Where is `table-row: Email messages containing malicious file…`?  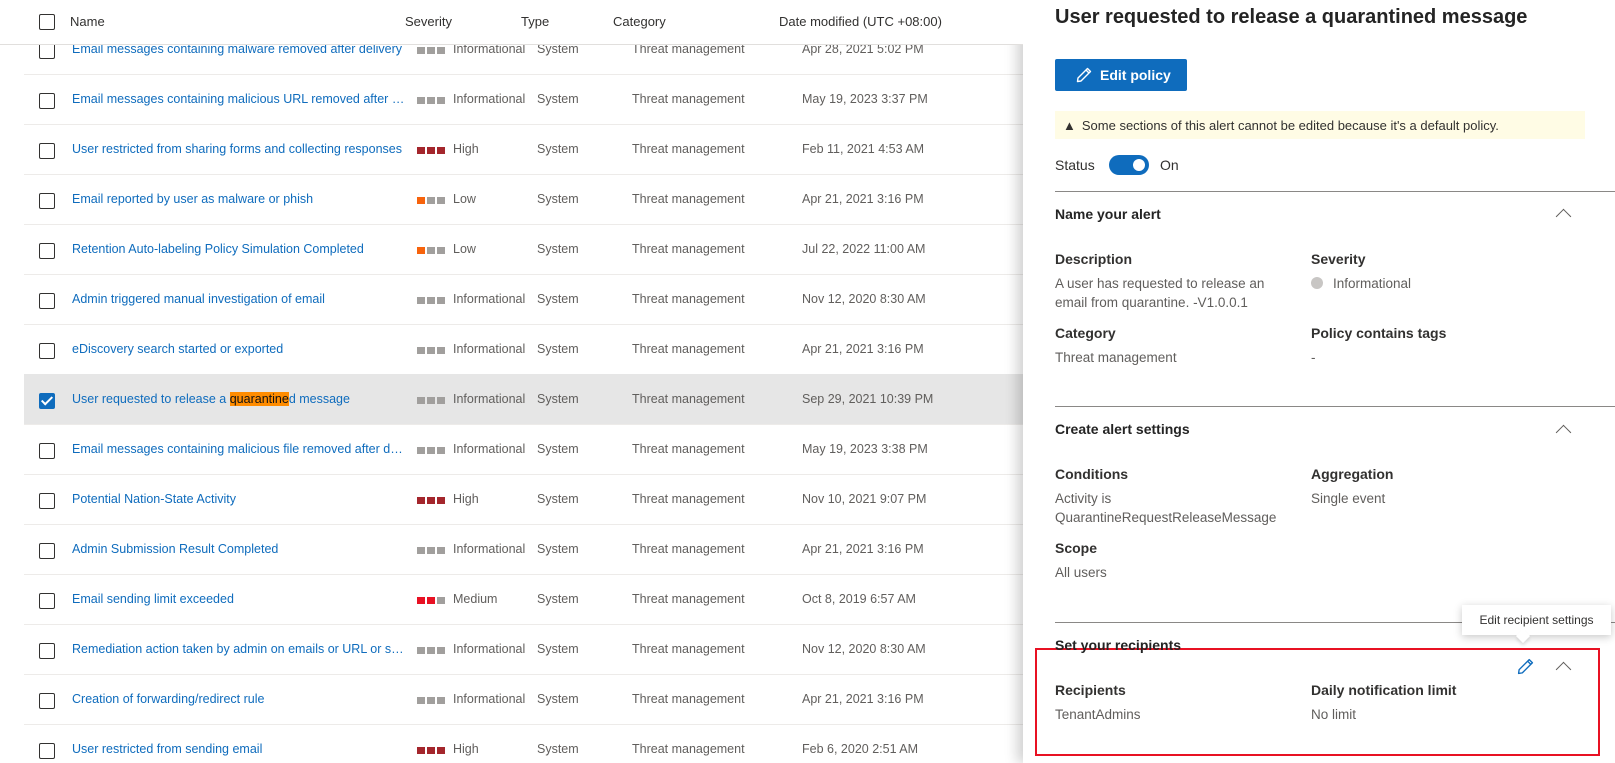
table-row: Email messages containing malicious file… is located at coordinates (523, 449).